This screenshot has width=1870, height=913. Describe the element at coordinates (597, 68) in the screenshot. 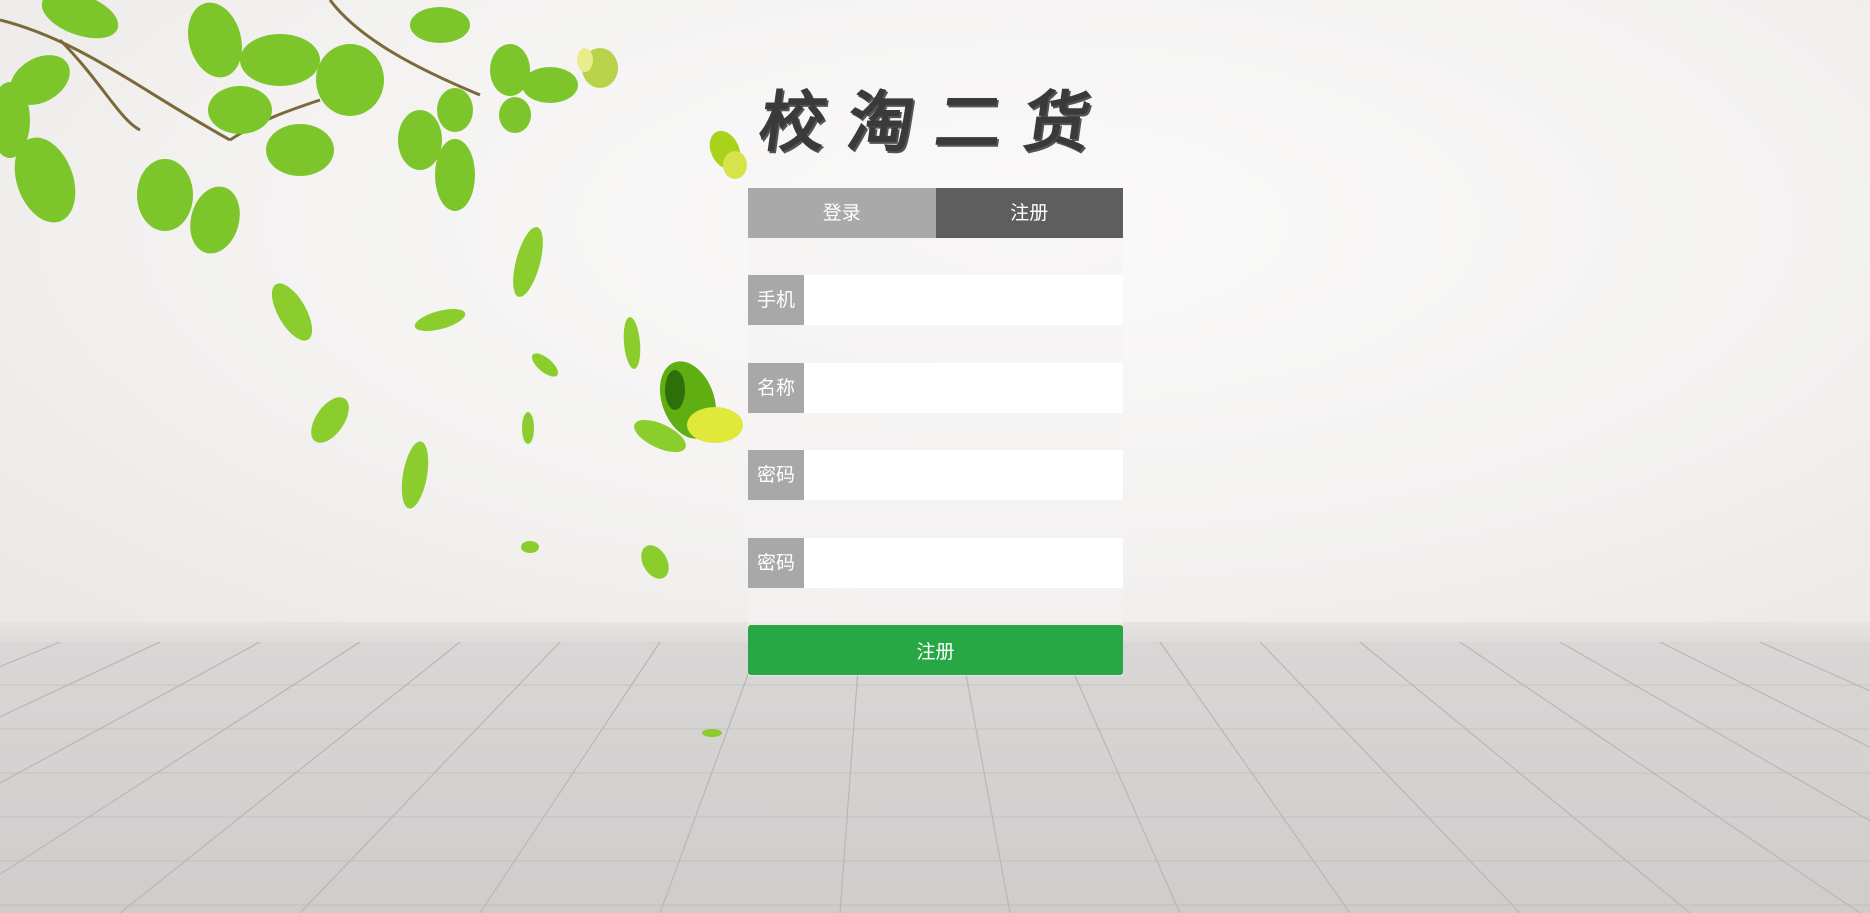

I see `butterfly-icon` at that location.